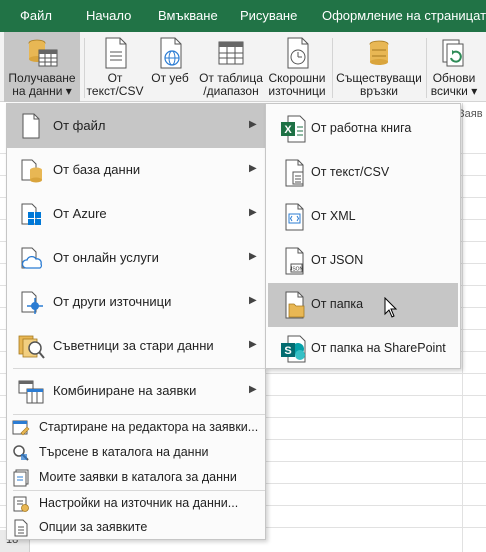 The width and height of the screenshot is (486, 552). I want to click on tab-draw: Рисуване, so click(268, 15).